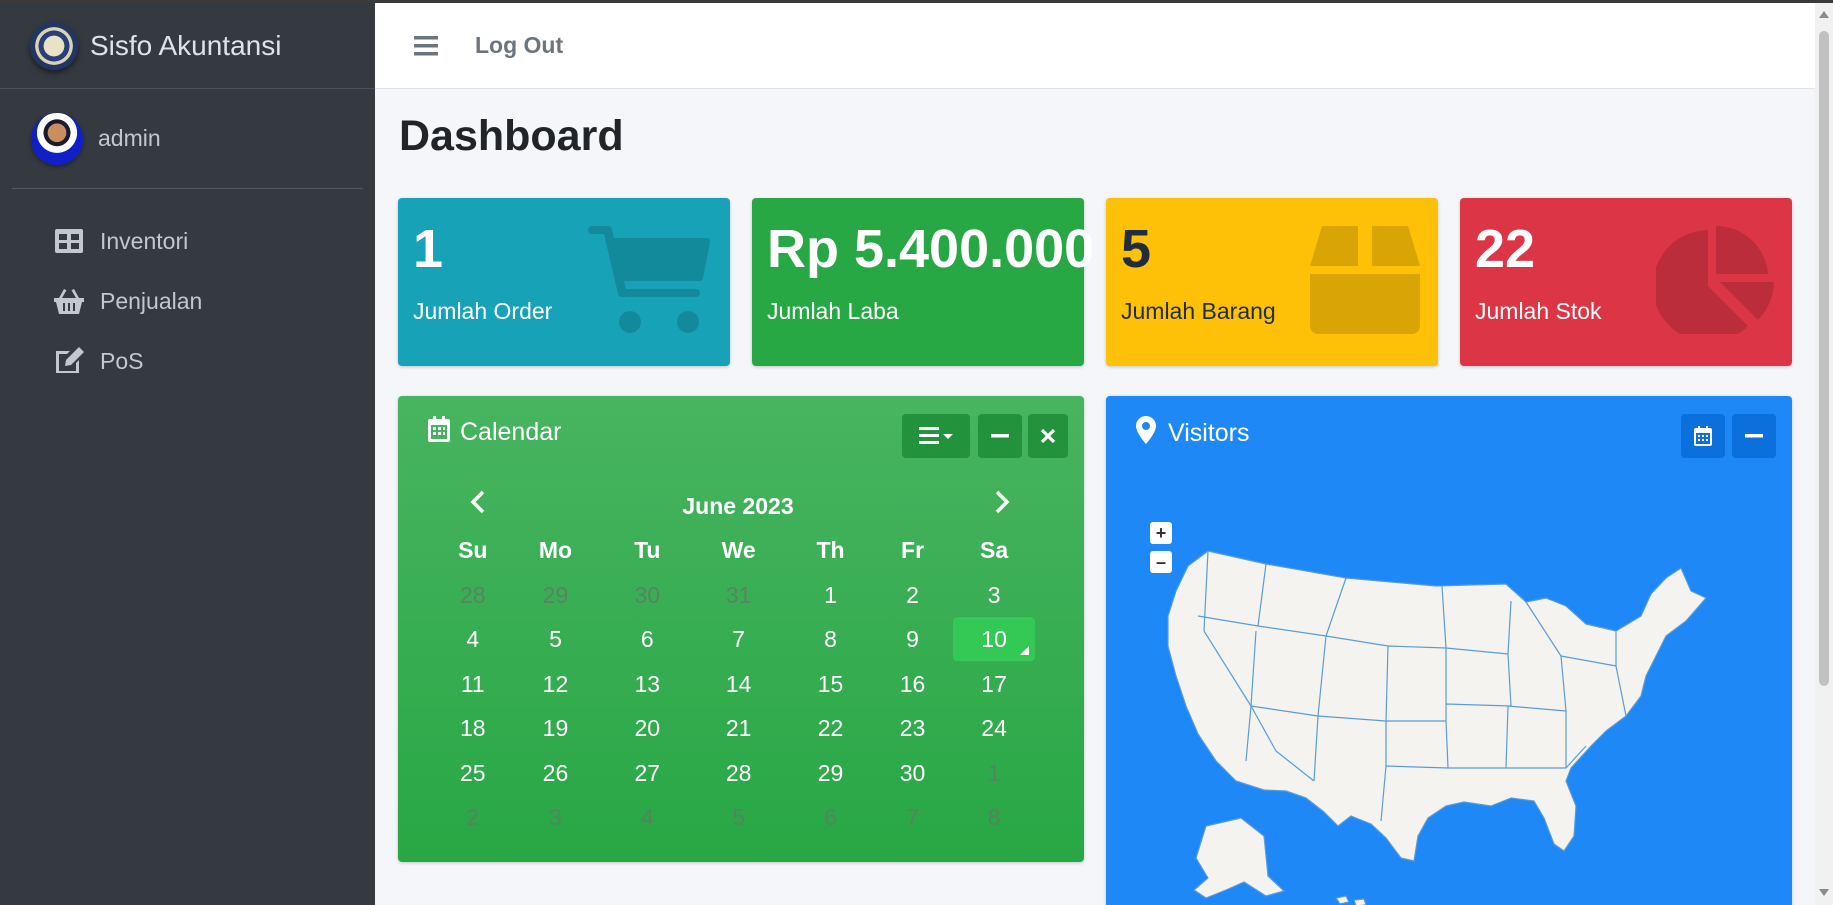 The height and width of the screenshot is (905, 1833). I want to click on stat-value: Rp 5.400.000, so click(931, 249).